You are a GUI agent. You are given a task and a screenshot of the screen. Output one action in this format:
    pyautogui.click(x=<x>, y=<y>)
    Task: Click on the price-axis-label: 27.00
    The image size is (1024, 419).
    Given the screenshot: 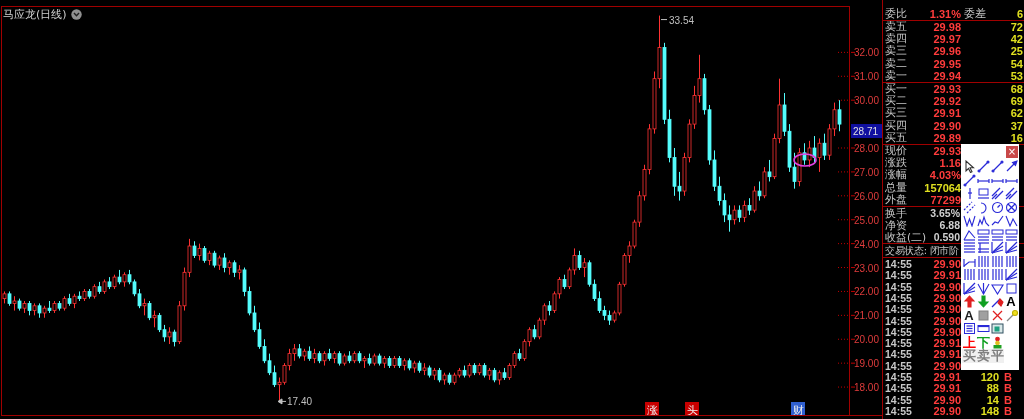 What is the action you would take?
    pyautogui.click(x=866, y=172)
    